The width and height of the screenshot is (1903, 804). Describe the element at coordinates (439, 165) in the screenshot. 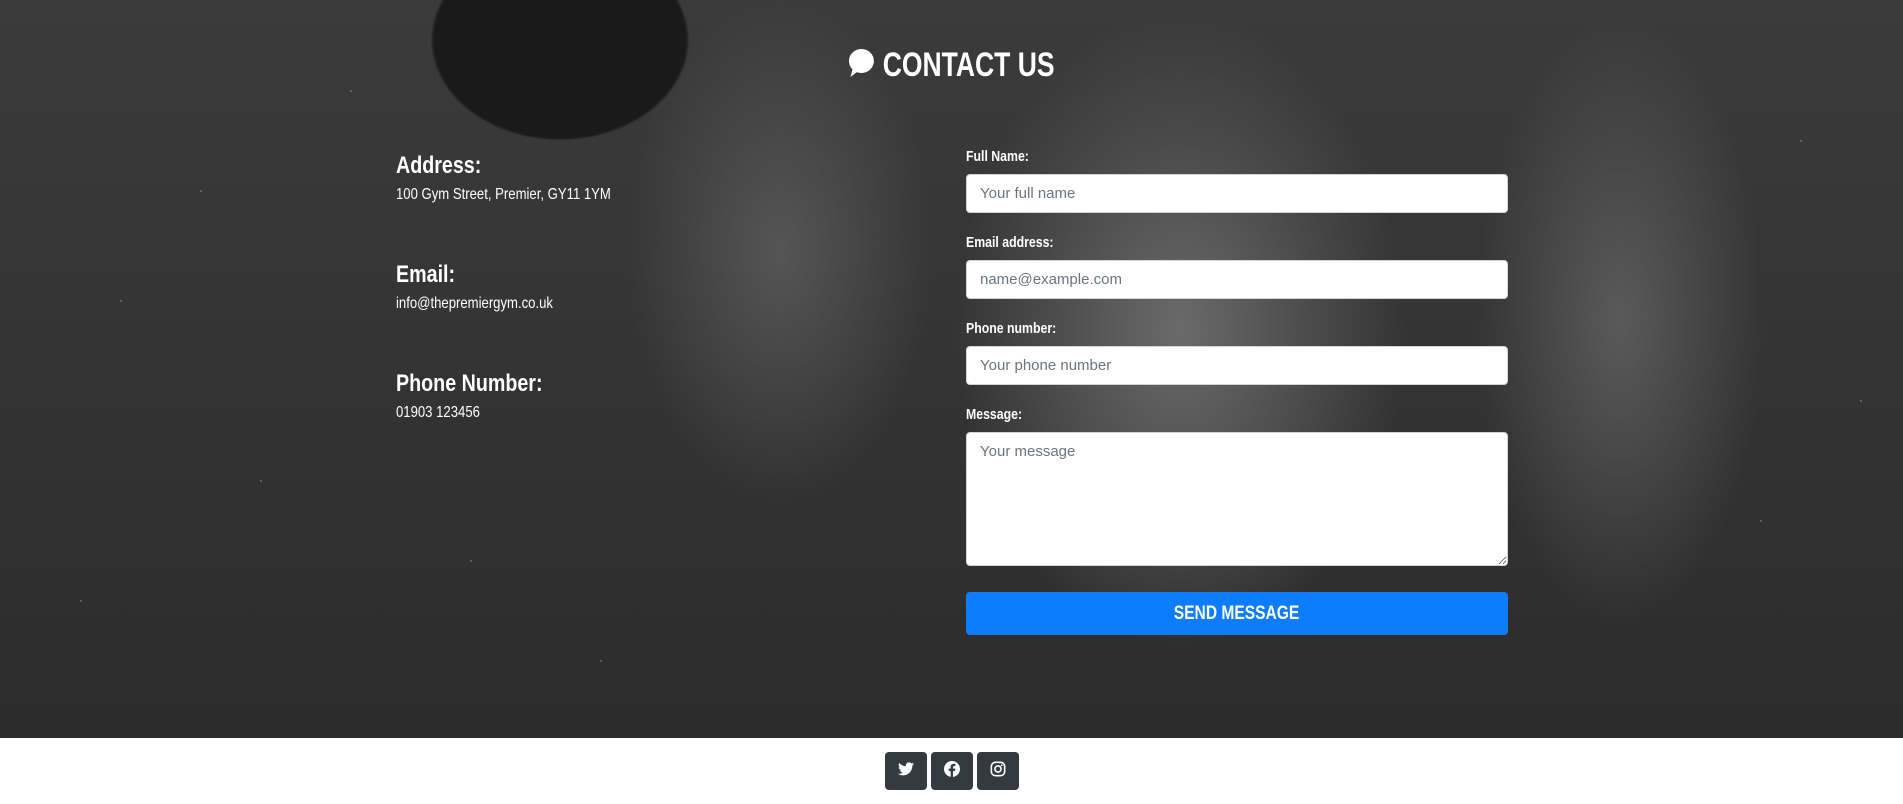

I see `address-heading: Address:` at that location.